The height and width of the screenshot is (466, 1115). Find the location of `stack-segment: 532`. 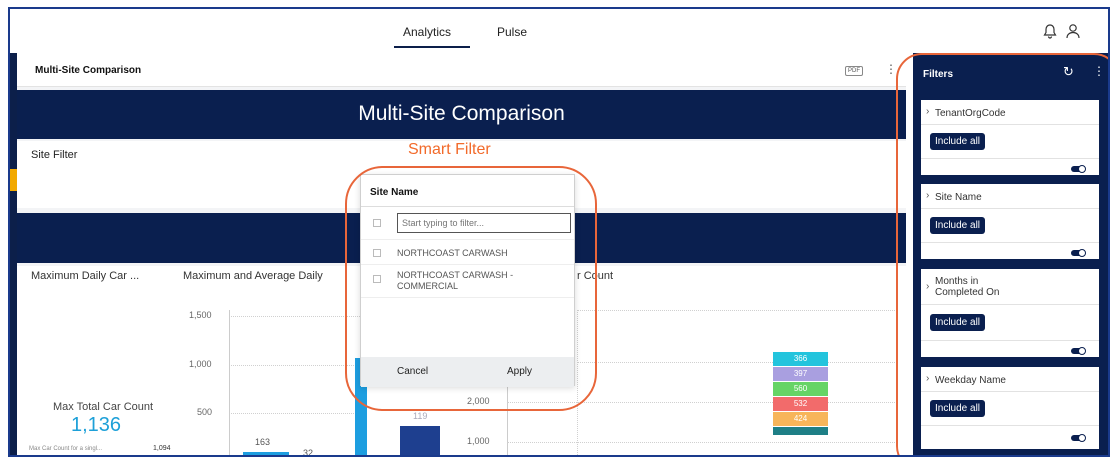

stack-segment: 532 is located at coordinates (800, 404).